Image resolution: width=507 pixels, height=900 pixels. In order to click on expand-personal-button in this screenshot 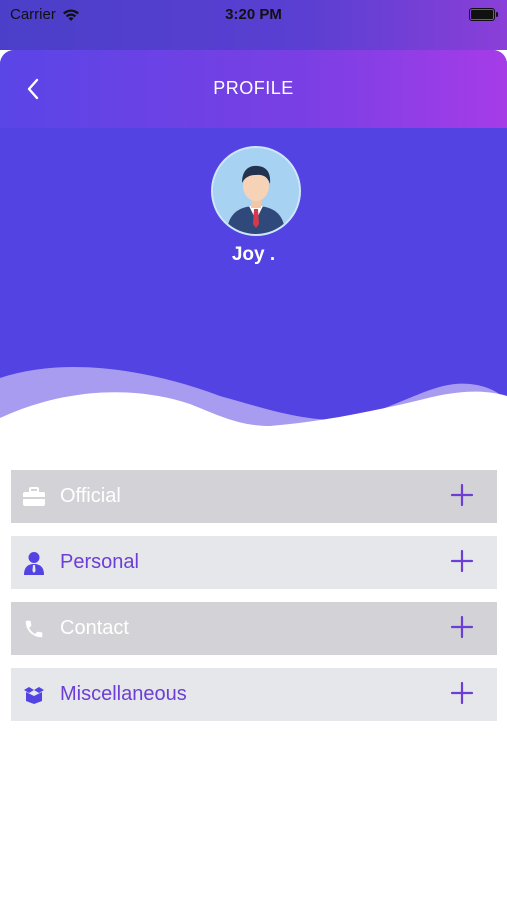, I will do `click(462, 561)`.